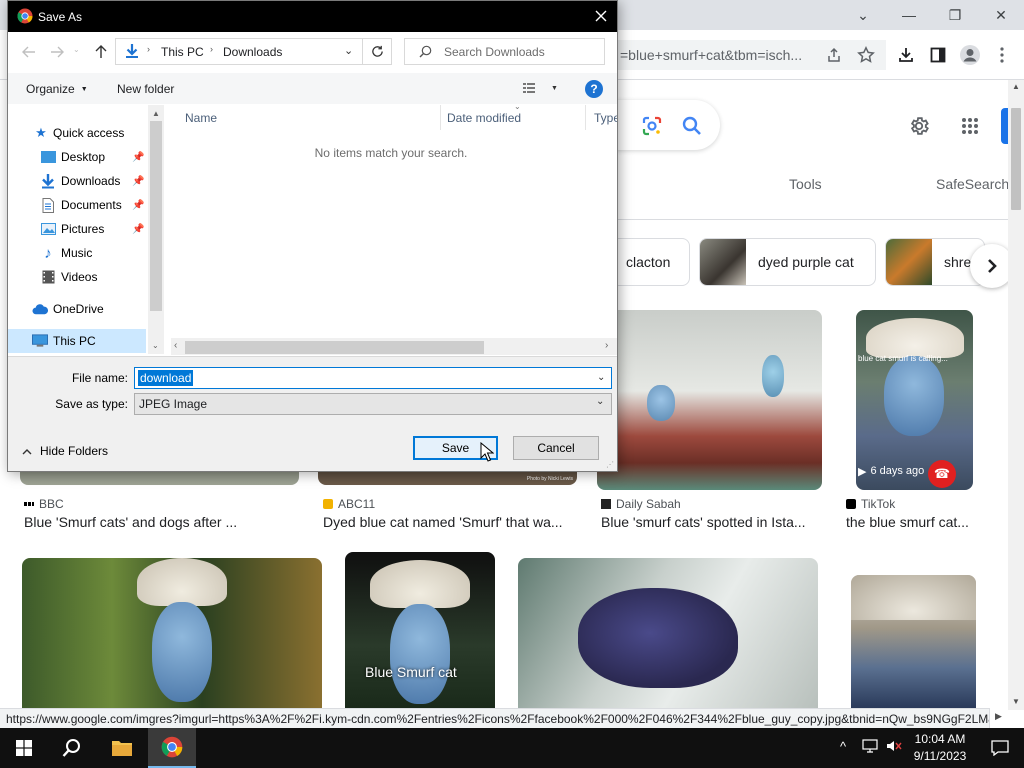  Describe the element at coordinates (668, 633) in the screenshot. I see `result-image-purple-kitten` at that location.